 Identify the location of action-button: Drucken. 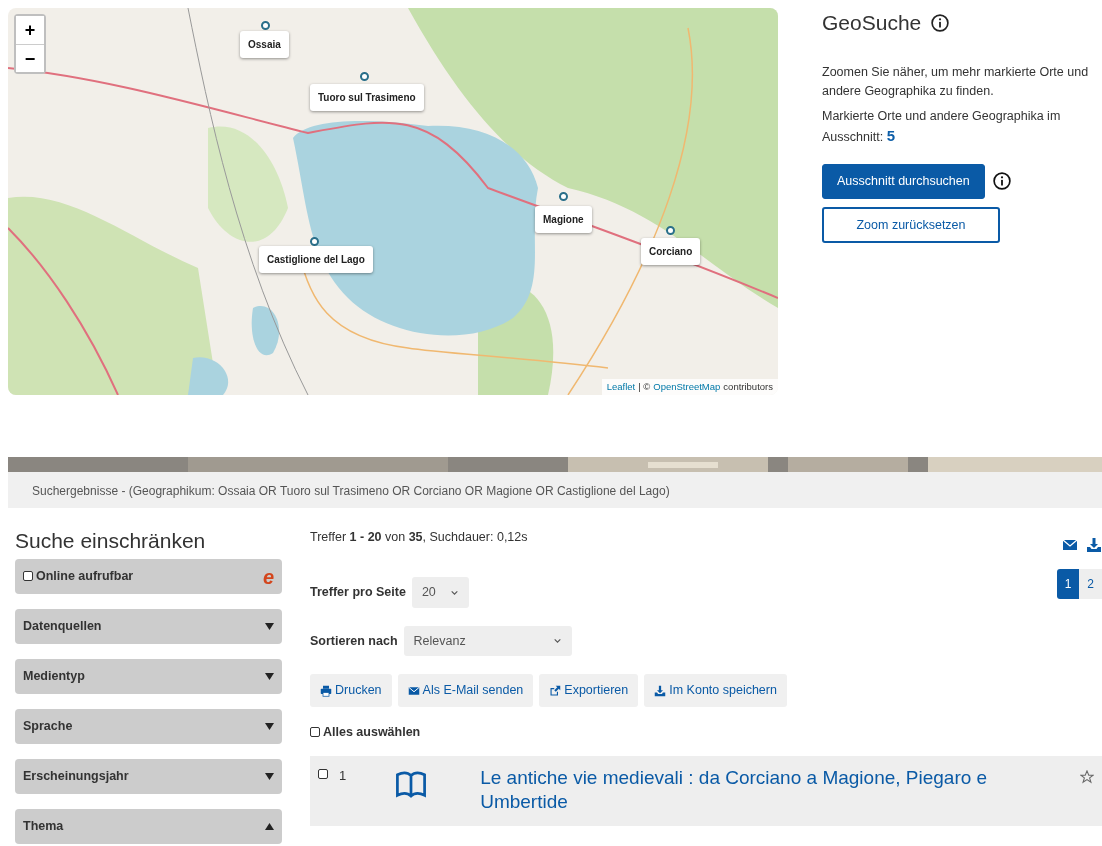
(351, 690).